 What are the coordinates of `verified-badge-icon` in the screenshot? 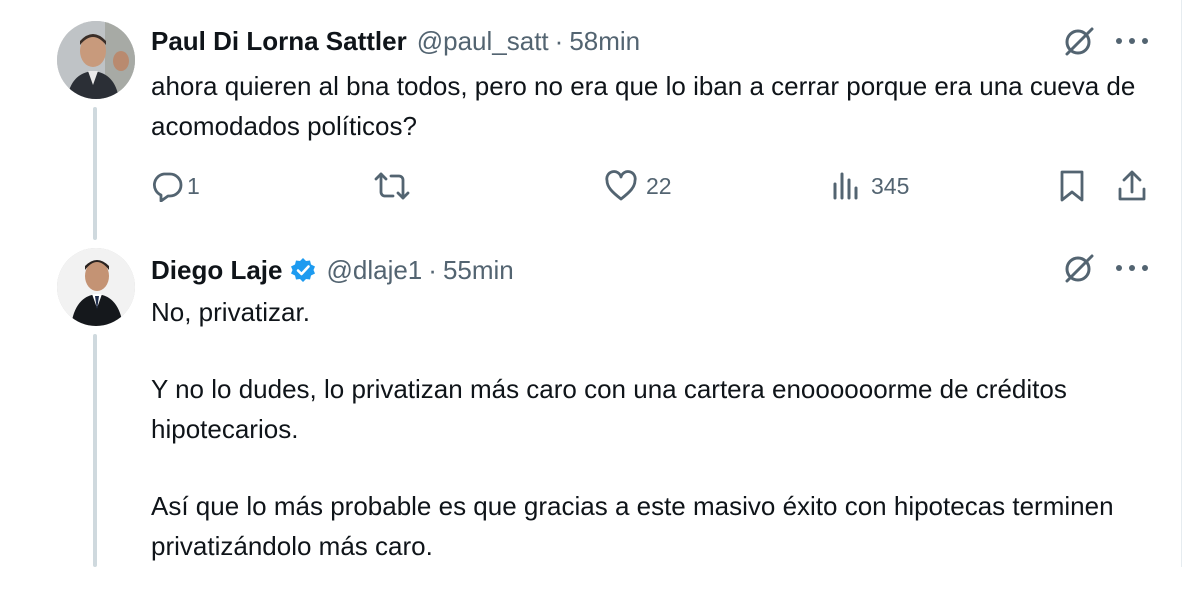 It's located at (303, 270).